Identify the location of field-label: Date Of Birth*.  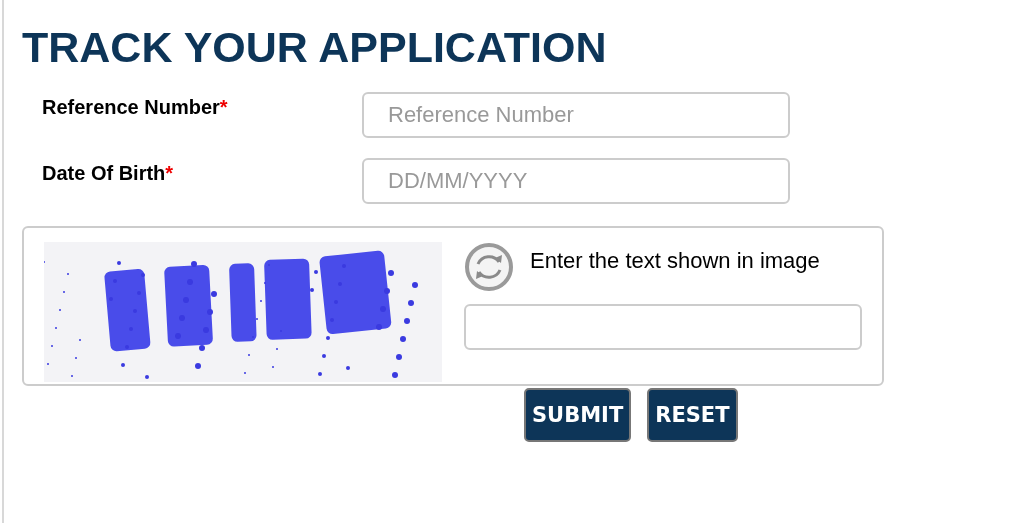
(108, 173).